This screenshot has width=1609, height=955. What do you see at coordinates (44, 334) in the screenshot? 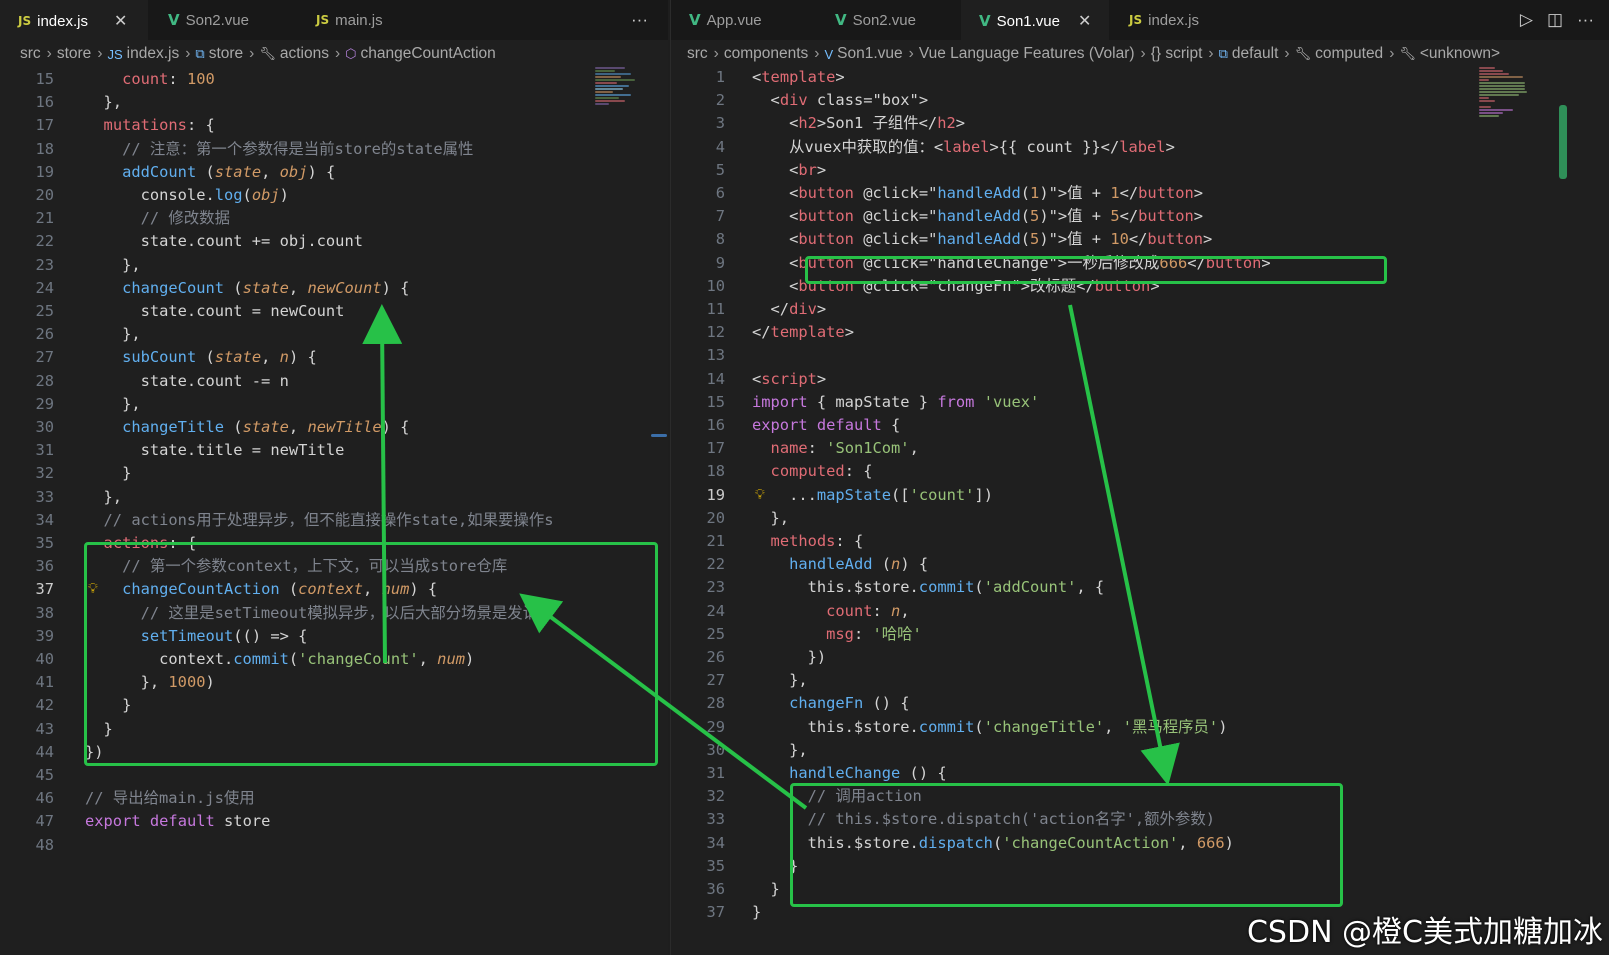
I see `line-number: 26` at bounding box center [44, 334].